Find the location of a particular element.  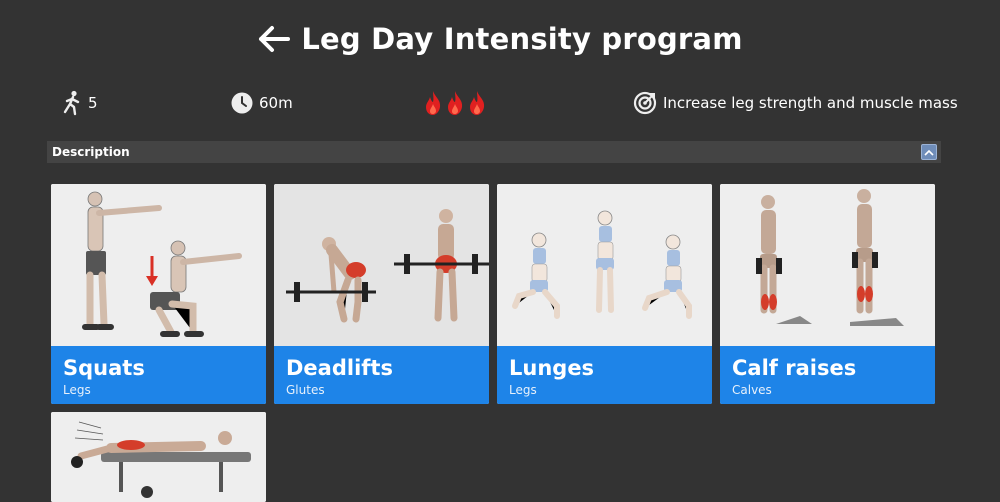

card-caption: Deadlifts Glutes is located at coordinates (381, 375).